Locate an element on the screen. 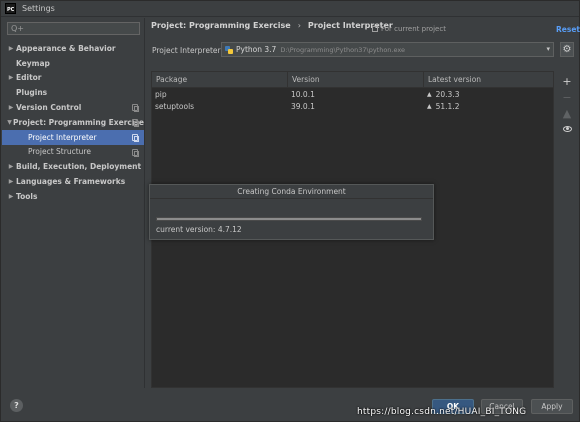 Image resolution: width=585 pixels, height=434 pixels. window-title: Settings is located at coordinates (38, 8).